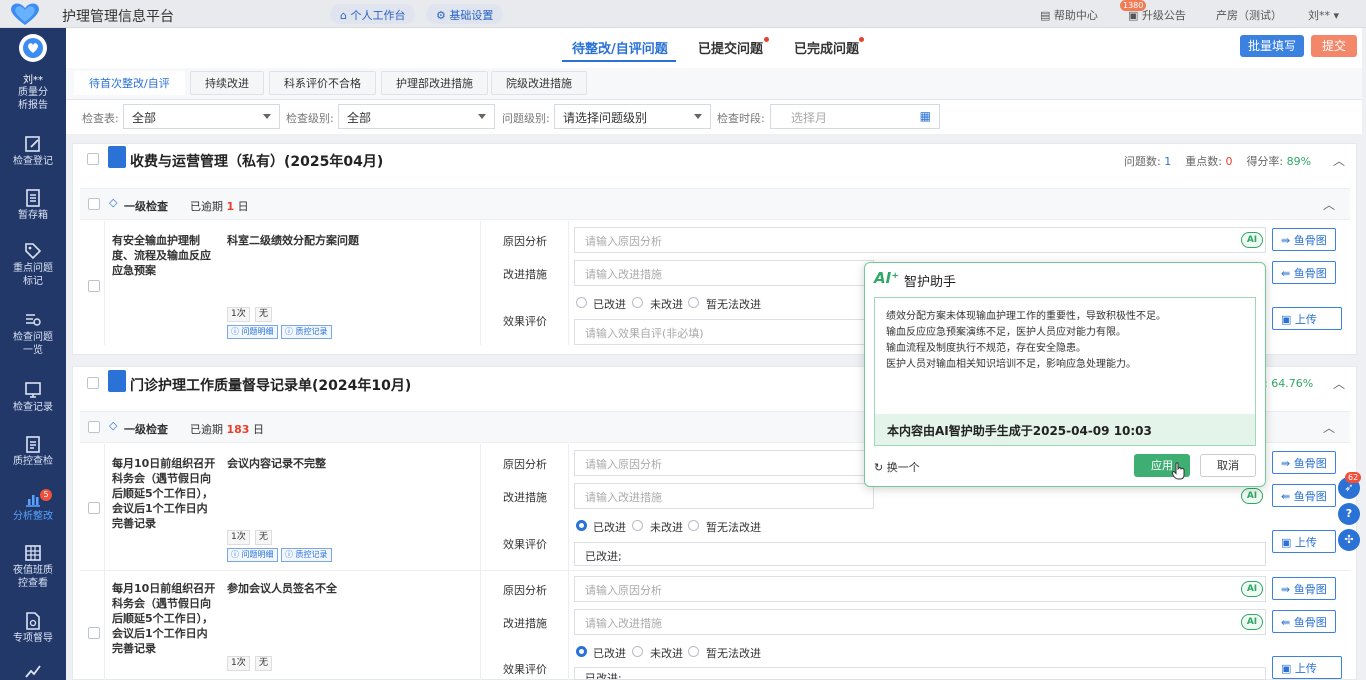 The height and width of the screenshot is (680, 1366). I want to click on tab-pending: 待整改/自评问题, so click(620, 47).